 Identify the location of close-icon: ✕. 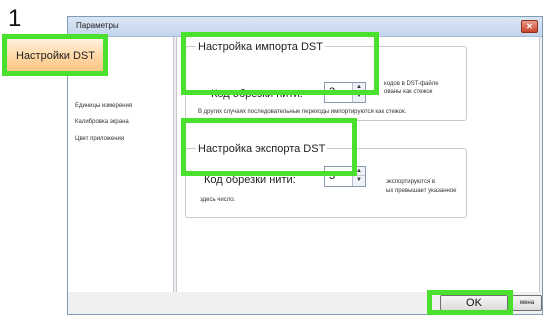
(529, 26).